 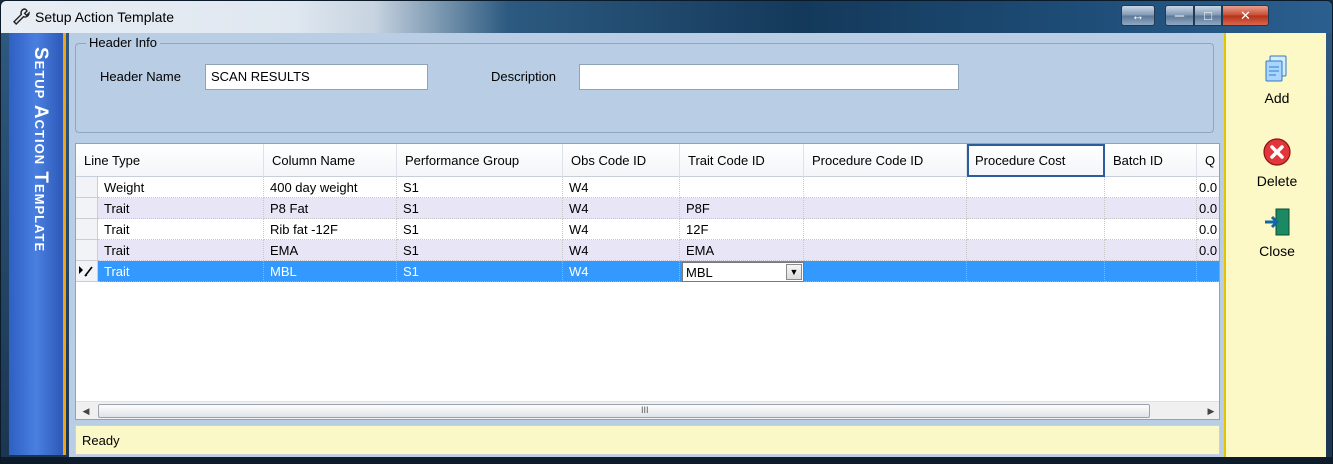 What do you see at coordinates (1277, 98) in the screenshot?
I see `add-label: Add` at bounding box center [1277, 98].